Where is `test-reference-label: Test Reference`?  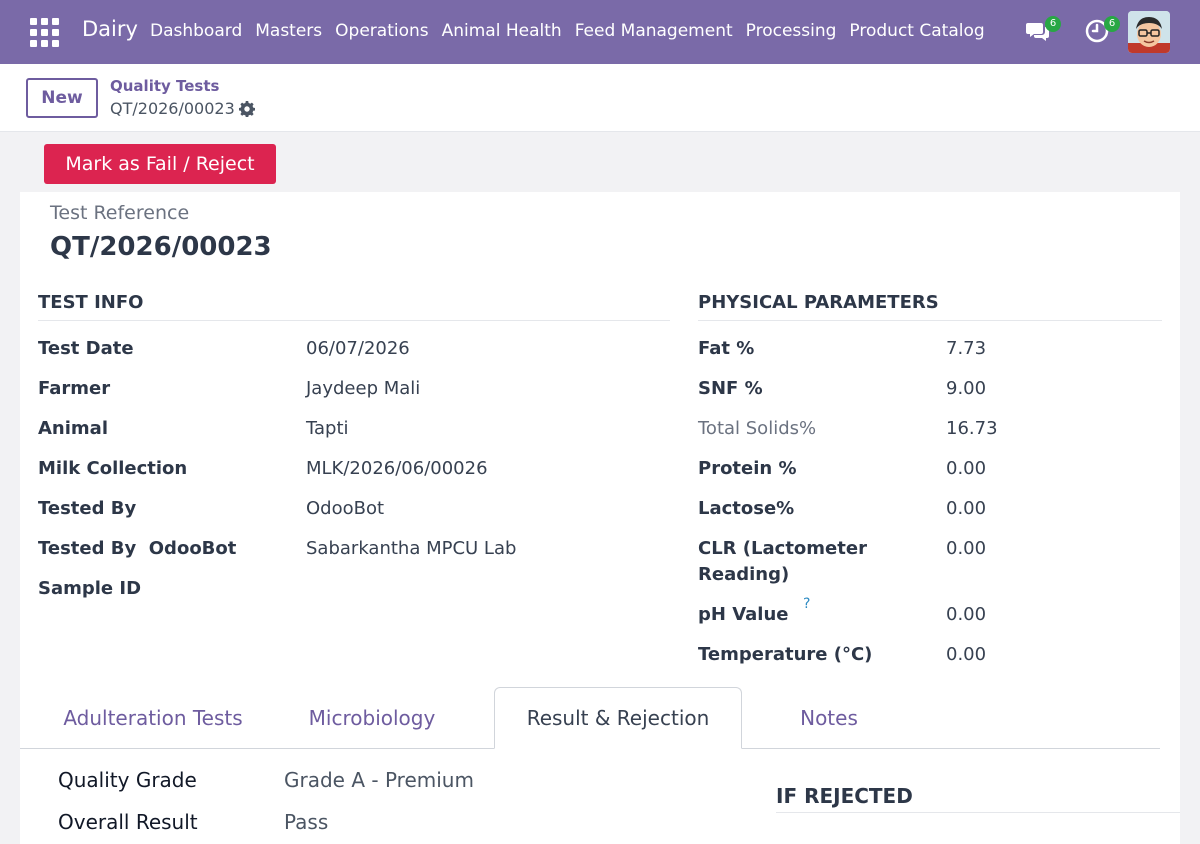
test-reference-label: Test Reference is located at coordinates (120, 213).